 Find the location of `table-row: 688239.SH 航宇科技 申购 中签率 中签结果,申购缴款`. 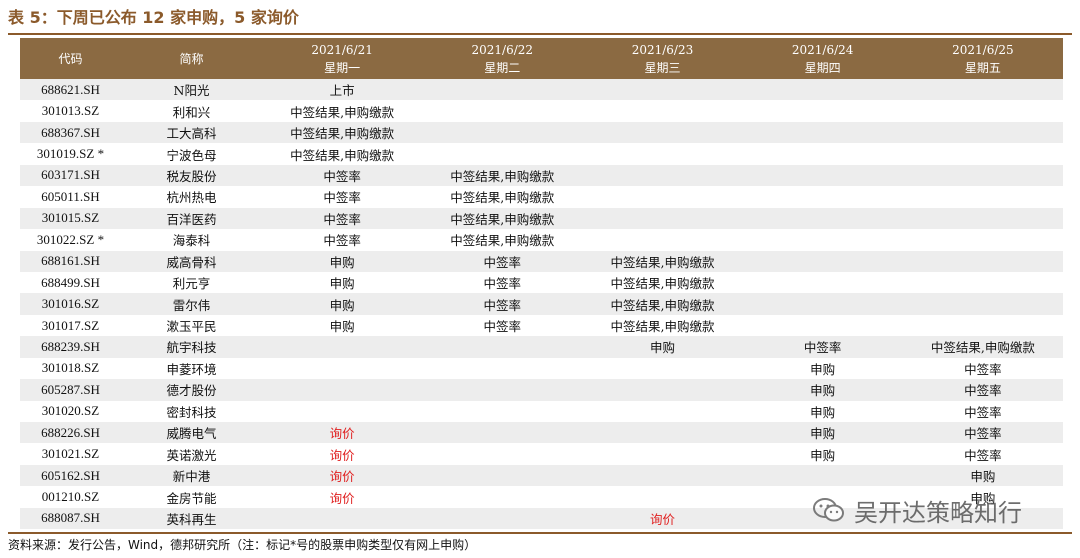

table-row: 688239.SH 航宇科技 申购 中签率 中签结果,申购缴款 is located at coordinates (541, 347).